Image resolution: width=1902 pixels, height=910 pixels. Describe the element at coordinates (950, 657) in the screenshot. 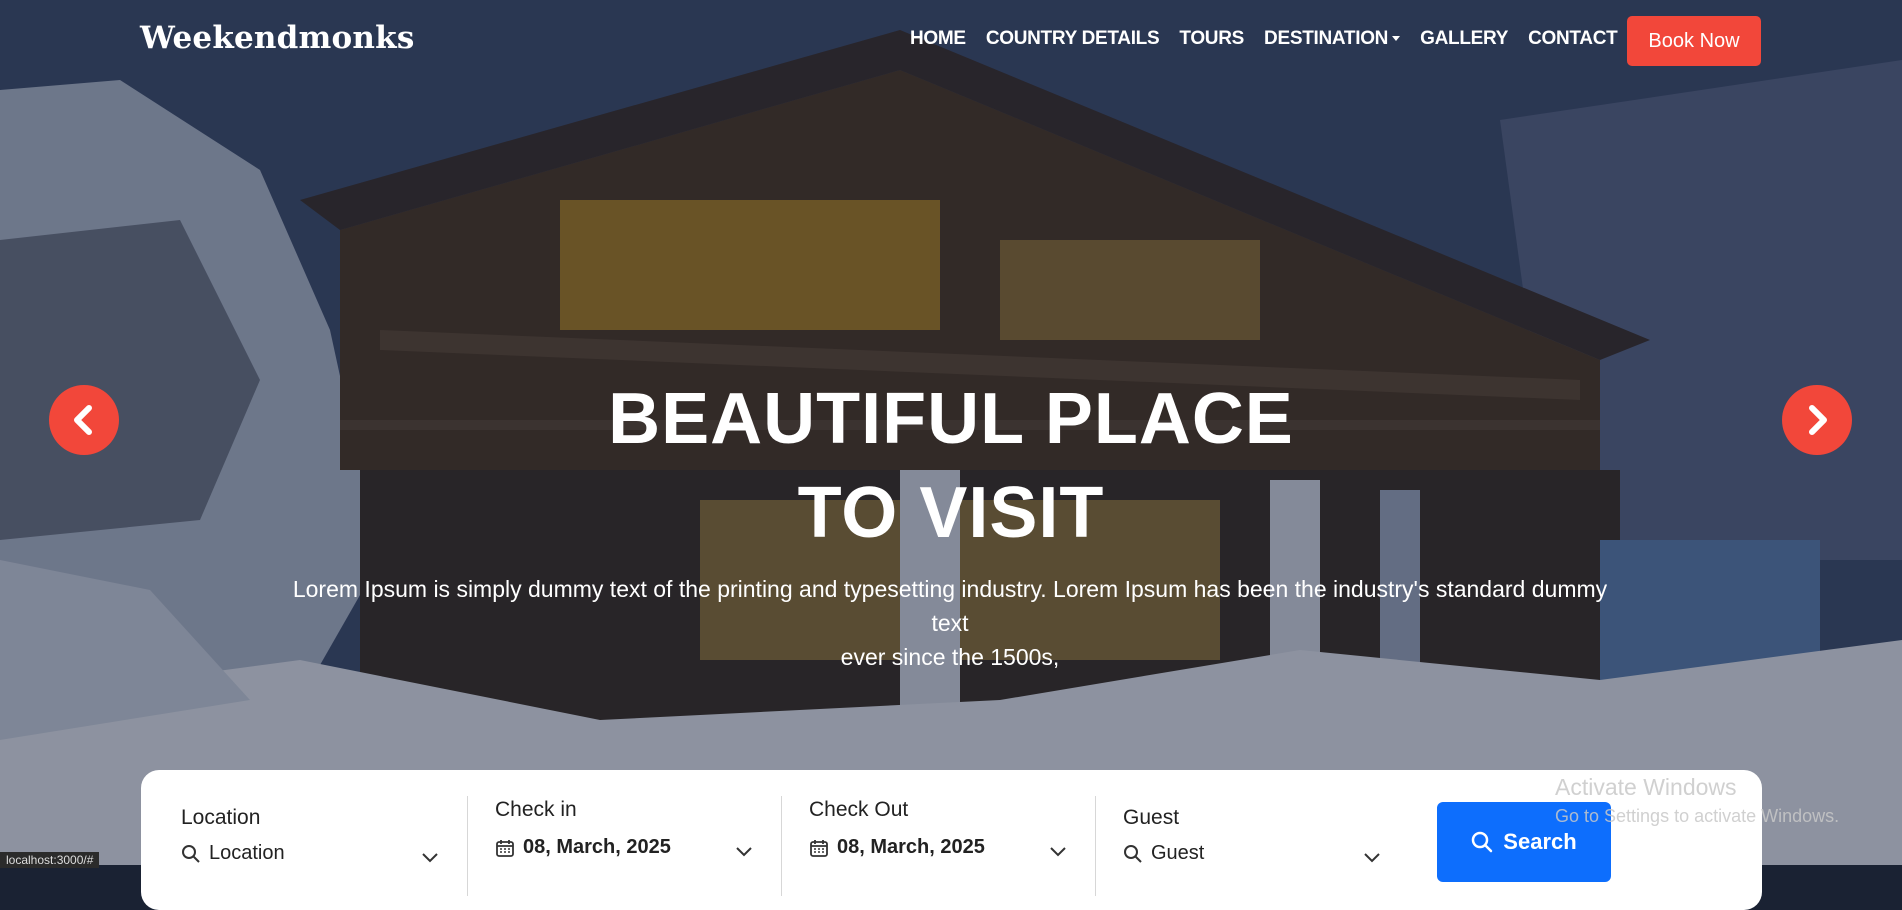

I see `hero-subtitle-line2: ever since the 1500s,` at that location.